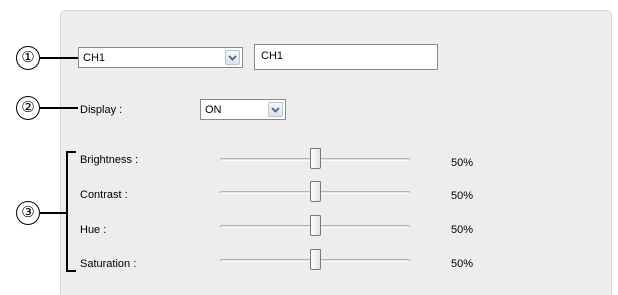 Image resolution: width=618 pixels, height=295 pixels. What do you see at coordinates (462, 196) in the screenshot?
I see `contrast-value: 50%` at bounding box center [462, 196].